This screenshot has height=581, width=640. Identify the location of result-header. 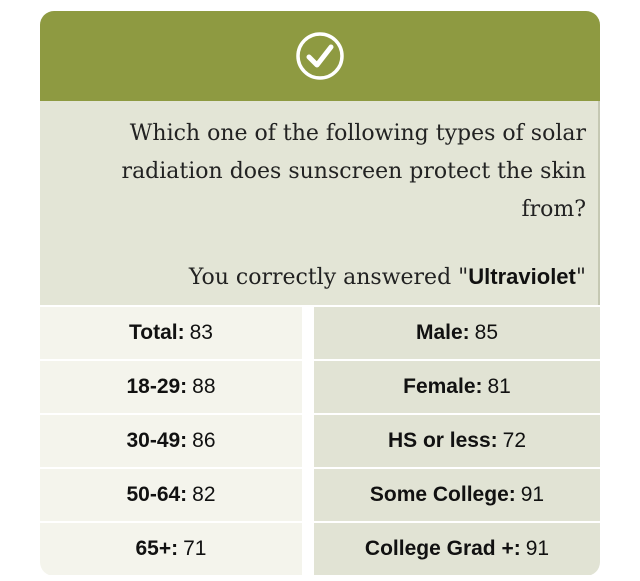
(320, 56).